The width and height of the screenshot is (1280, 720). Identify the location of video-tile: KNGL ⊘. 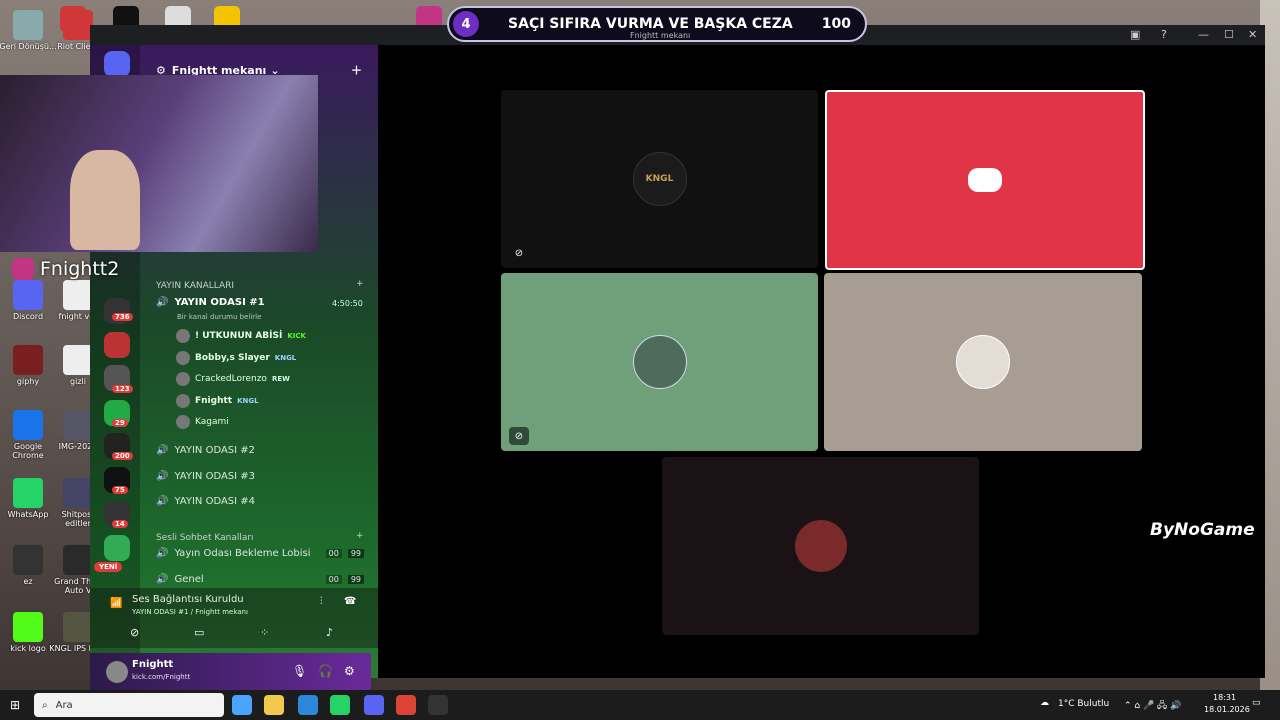
(659, 179).